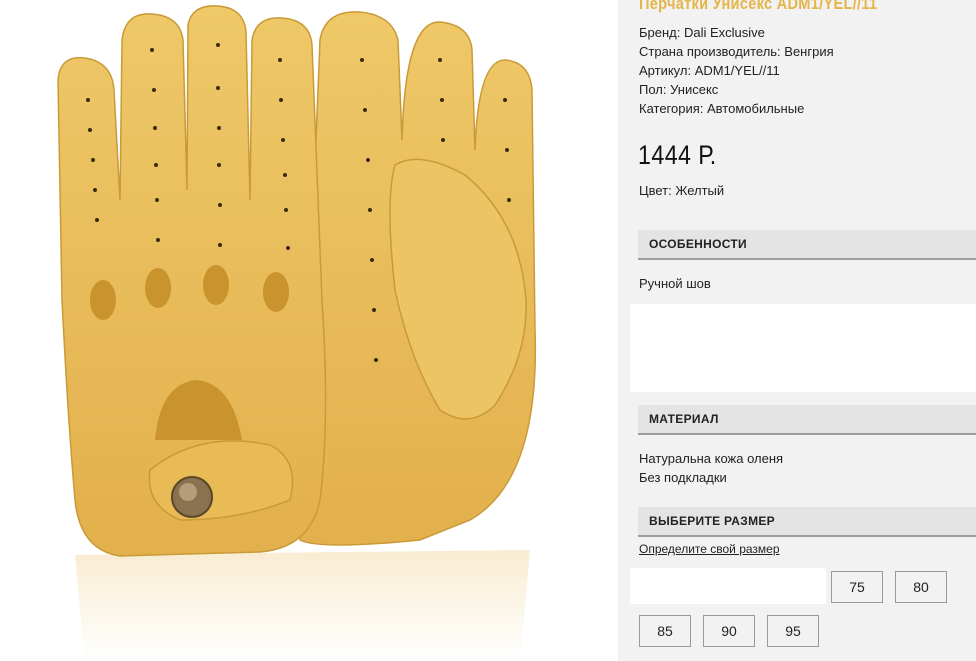 The image size is (976, 661). Describe the element at coordinates (758, 6) in the screenshot. I see `product-title: Перчатки Унисекс ADM1/YEL//11` at that location.